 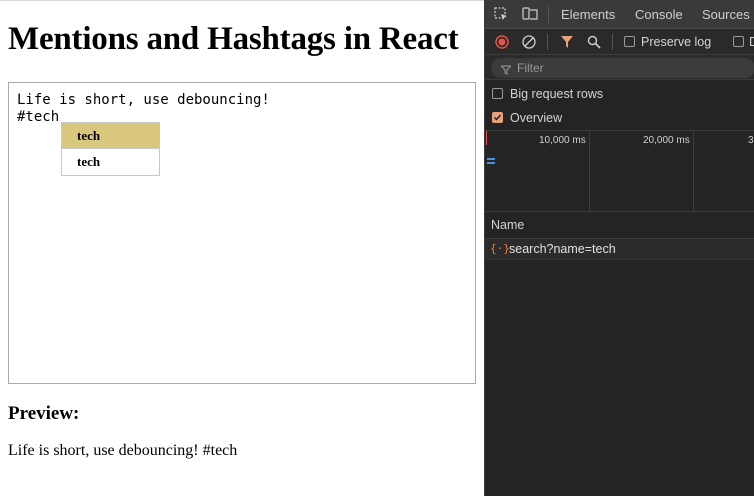 I want to click on timeline-tick-10000: 10,000 ms, so click(x=562, y=140).